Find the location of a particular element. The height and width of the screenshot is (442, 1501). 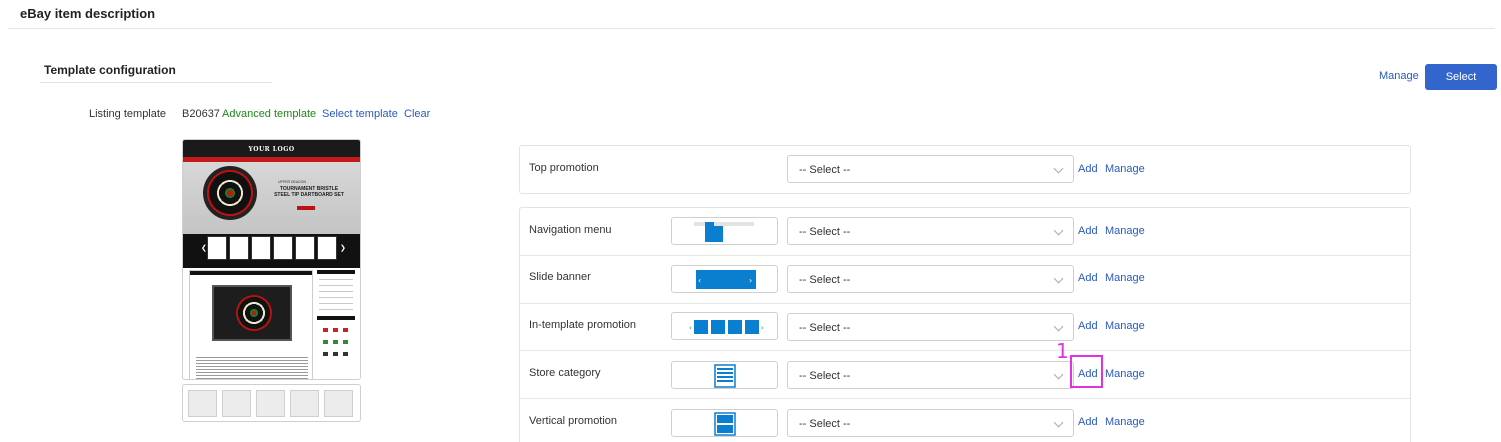

select-button: Select is located at coordinates (1461, 77).